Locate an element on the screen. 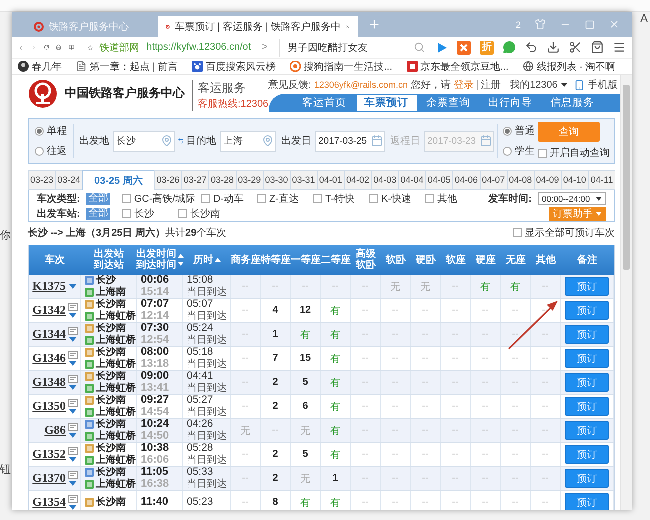 The image size is (650, 520). date-tab: 04-08 is located at coordinates (520, 180).